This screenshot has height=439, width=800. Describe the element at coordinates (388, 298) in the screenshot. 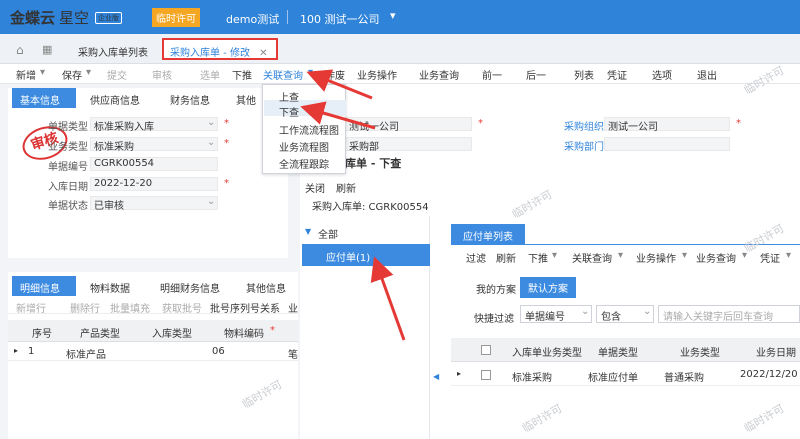

I see `arrow-to-payable` at that location.